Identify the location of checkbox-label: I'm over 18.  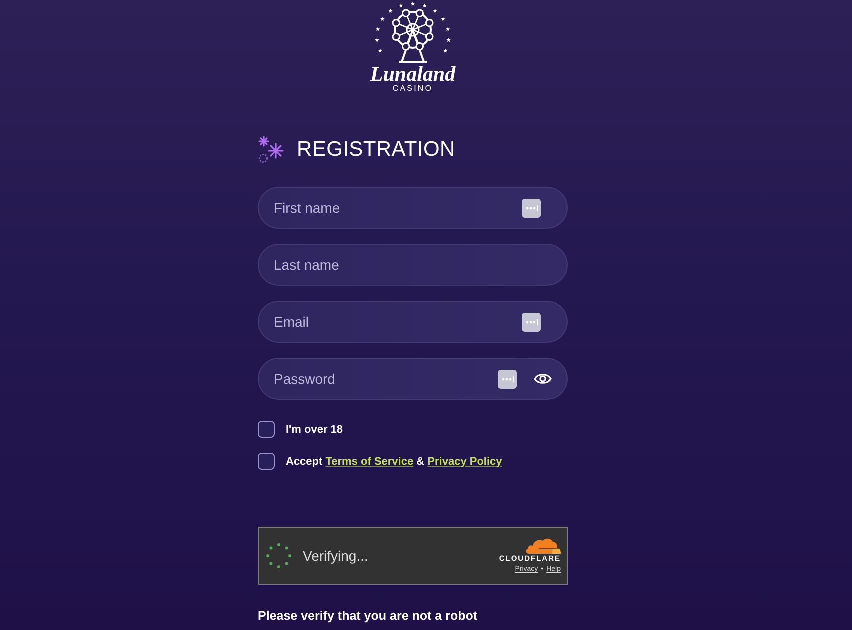
(315, 430).